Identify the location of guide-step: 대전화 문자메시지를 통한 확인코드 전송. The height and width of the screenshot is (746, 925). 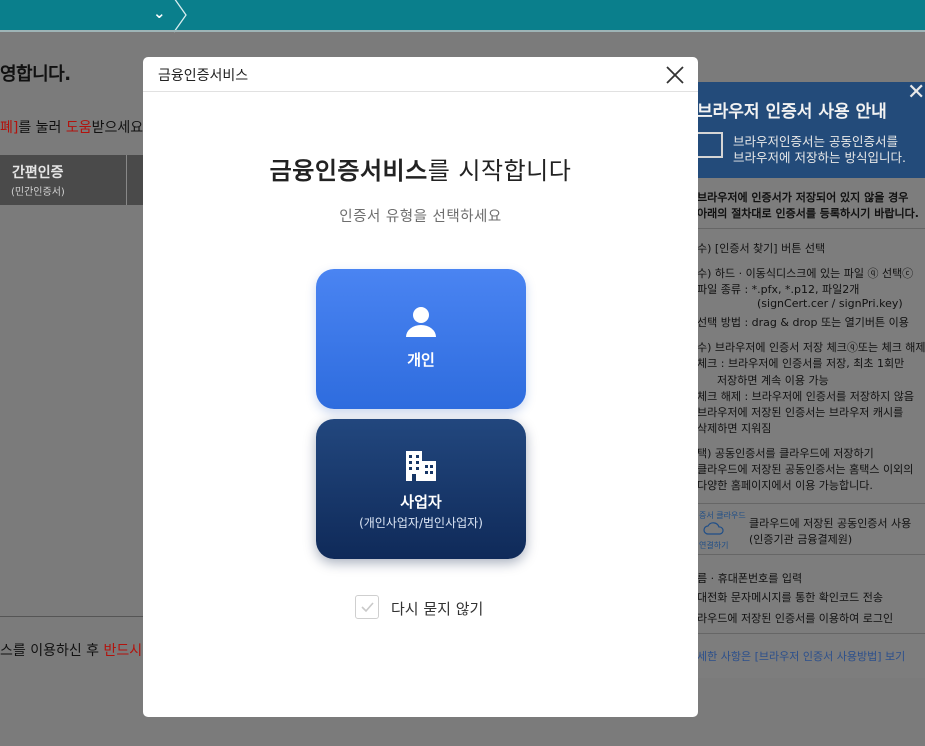
(790, 597).